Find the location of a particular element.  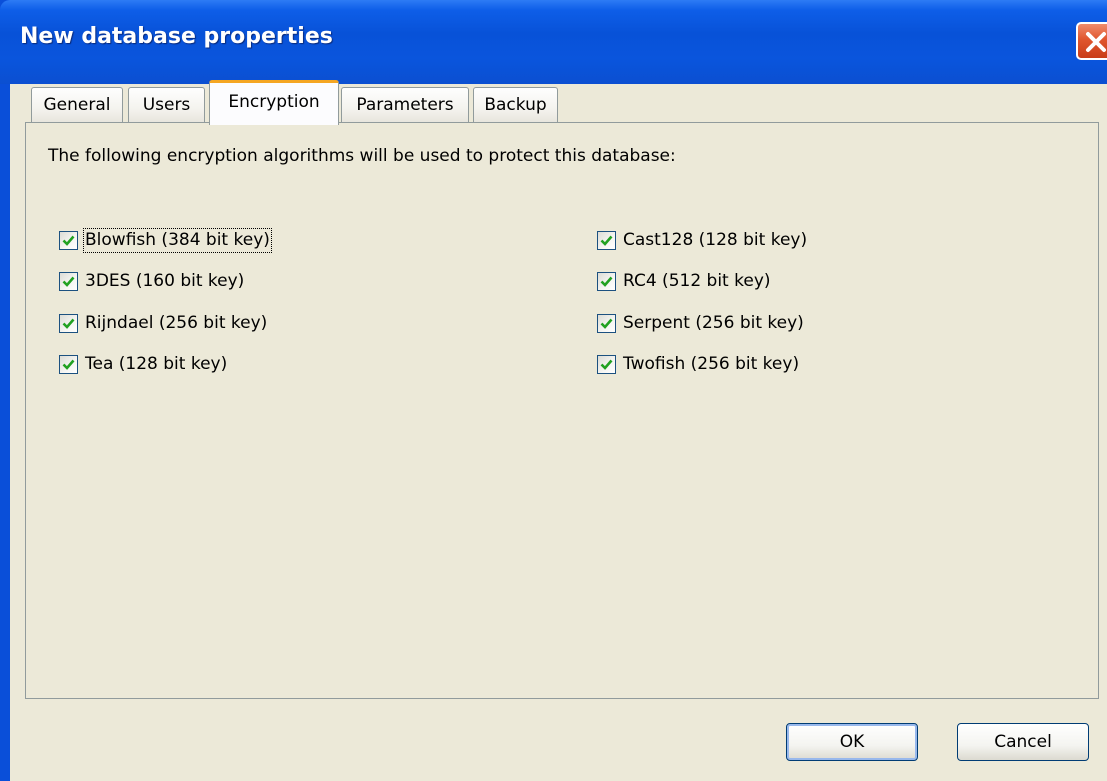

tab-label: Users is located at coordinates (166, 105).